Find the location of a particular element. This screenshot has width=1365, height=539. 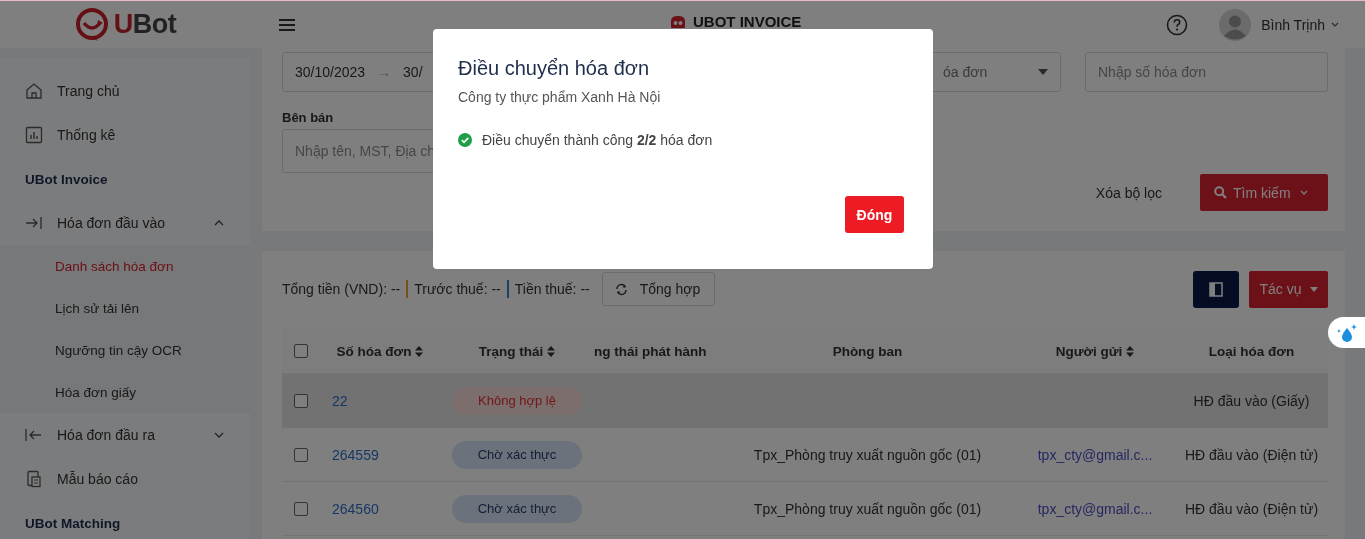

assistant-widget is located at coordinates (1346, 332).